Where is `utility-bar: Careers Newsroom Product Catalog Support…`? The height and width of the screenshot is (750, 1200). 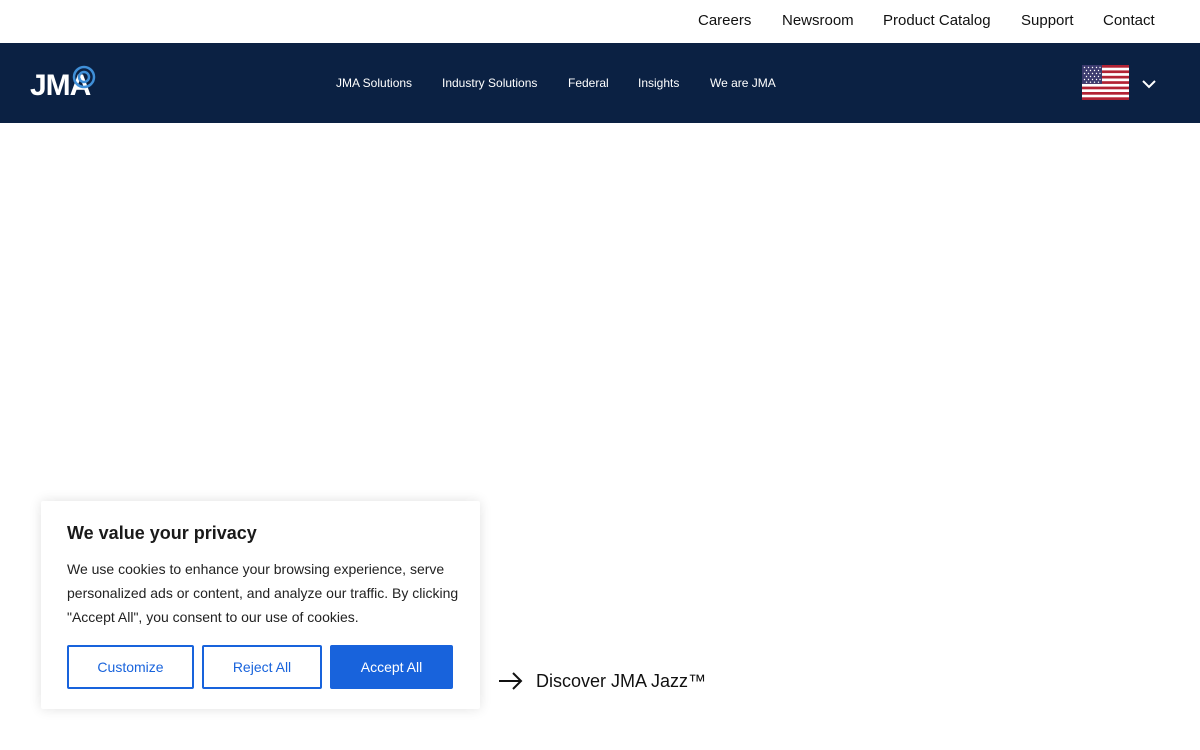
utility-bar: Careers Newsroom Product Catalog Support… is located at coordinates (600, 21).